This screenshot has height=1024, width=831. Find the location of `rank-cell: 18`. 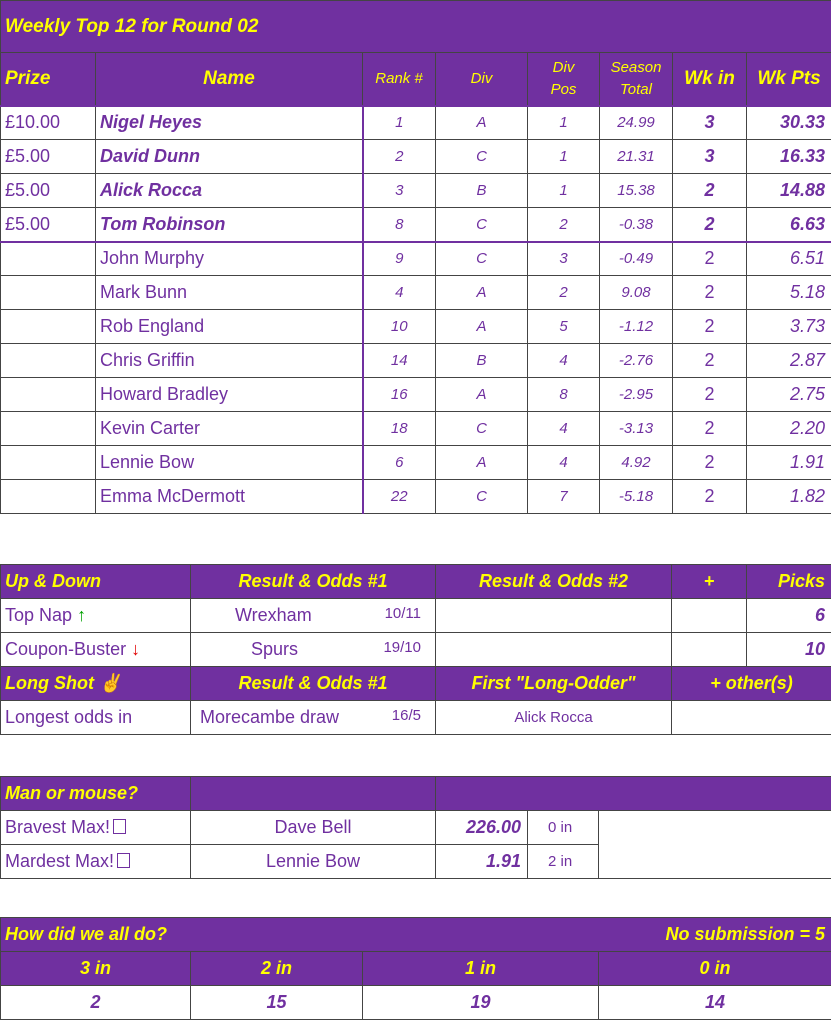

rank-cell: 18 is located at coordinates (399, 428).